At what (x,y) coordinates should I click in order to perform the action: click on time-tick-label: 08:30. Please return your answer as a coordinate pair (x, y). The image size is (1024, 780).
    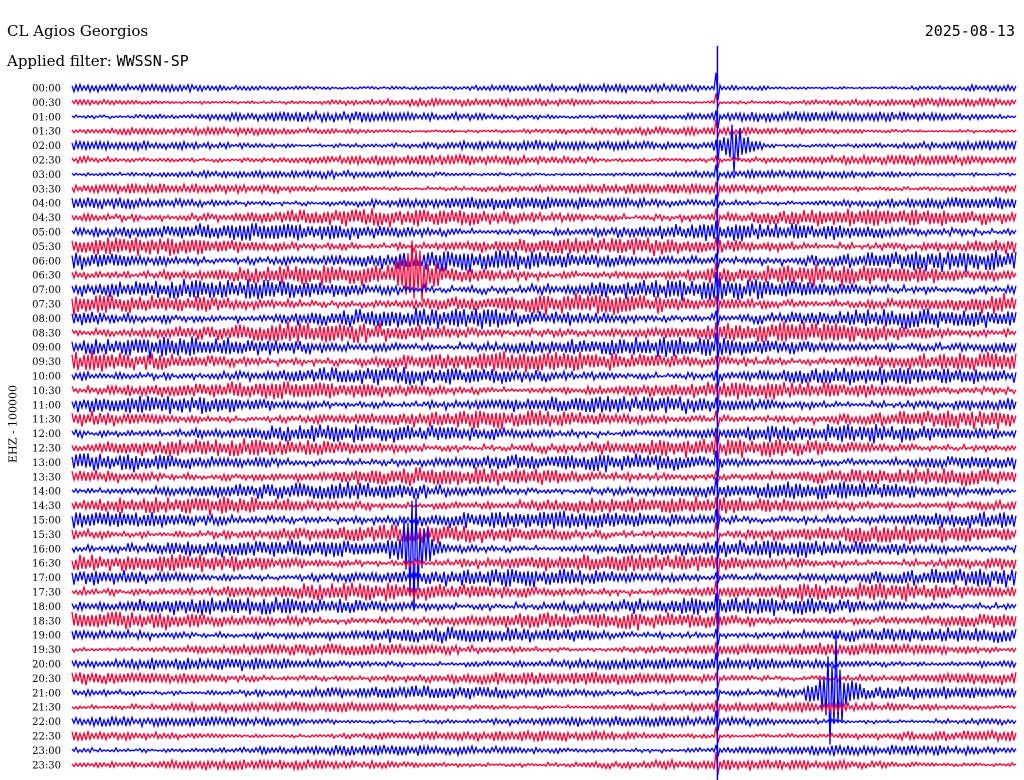
    Looking at the image, I should click on (46, 333).